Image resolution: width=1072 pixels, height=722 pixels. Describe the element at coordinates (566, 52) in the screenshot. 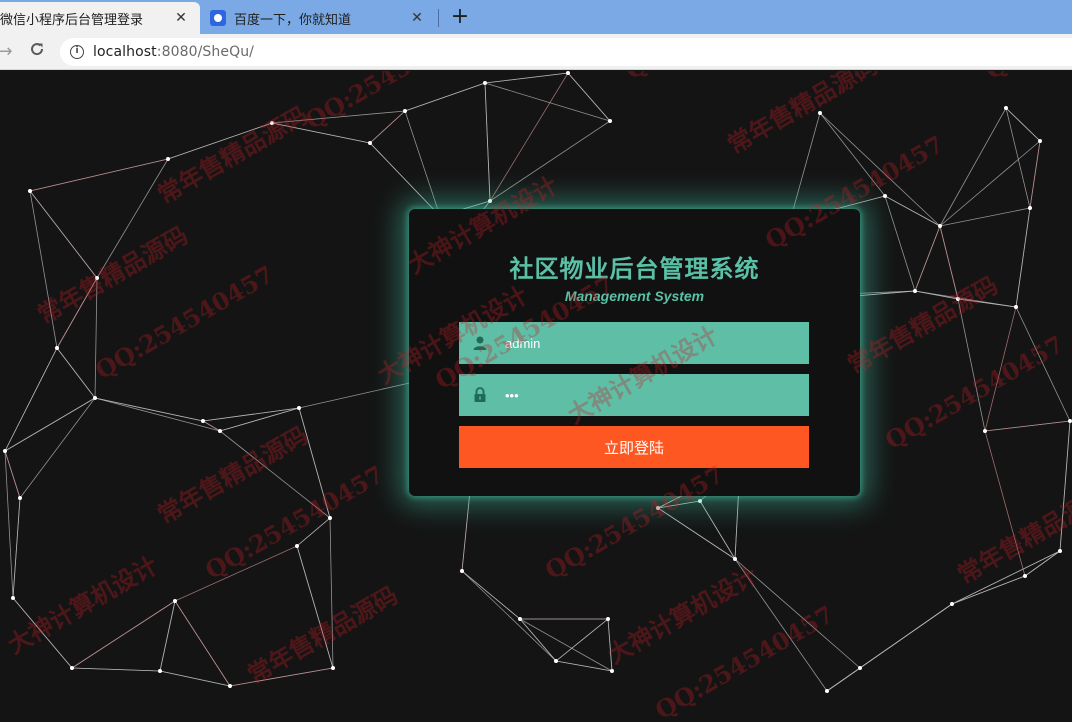

I see `url-input: i localhost:8080/SheQu/` at that location.